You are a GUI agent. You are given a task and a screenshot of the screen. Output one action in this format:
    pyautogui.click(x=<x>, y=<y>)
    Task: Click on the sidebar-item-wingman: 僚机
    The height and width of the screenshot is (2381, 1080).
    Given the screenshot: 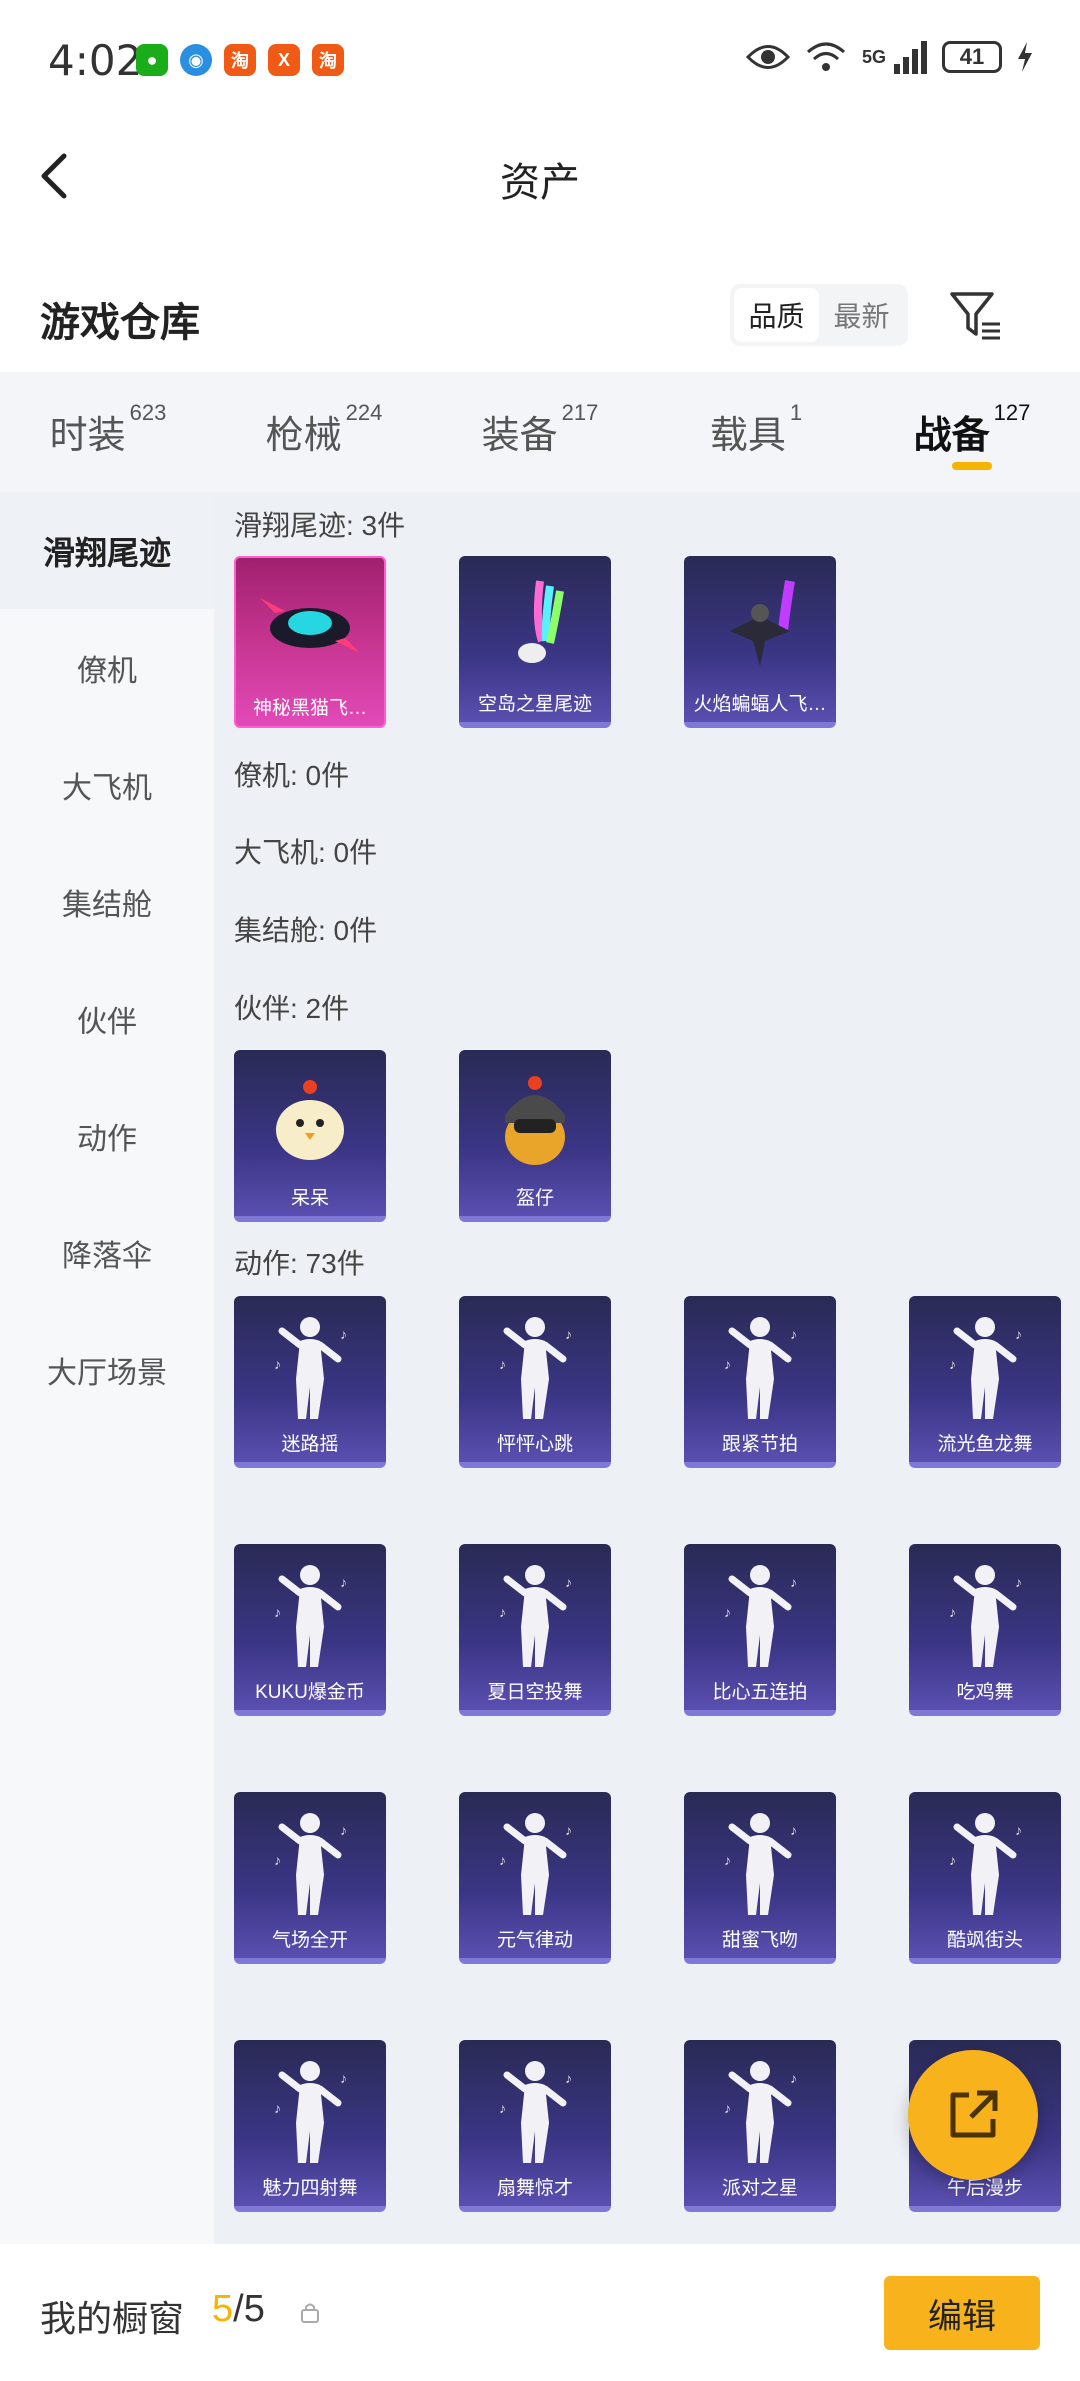 What is the action you would take?
    pyautogui.click(x=107, y=667)
    